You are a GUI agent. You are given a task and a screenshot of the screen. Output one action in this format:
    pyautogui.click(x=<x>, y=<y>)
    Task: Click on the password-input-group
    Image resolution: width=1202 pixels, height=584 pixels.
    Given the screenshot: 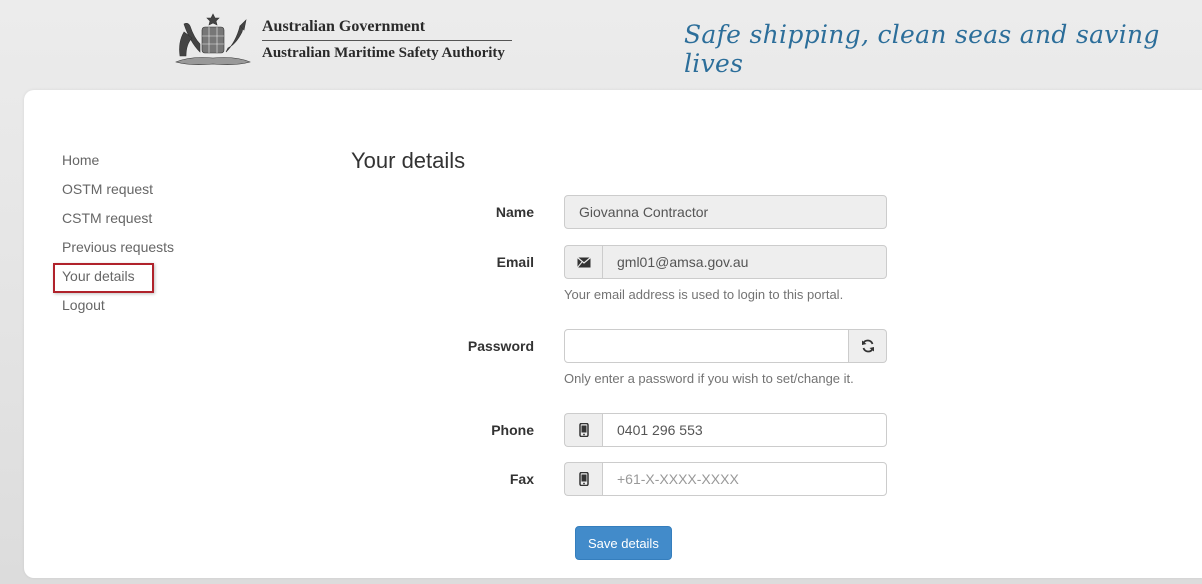 What is the action you would take?
    pyautogui.click(x=725, y=346)
    